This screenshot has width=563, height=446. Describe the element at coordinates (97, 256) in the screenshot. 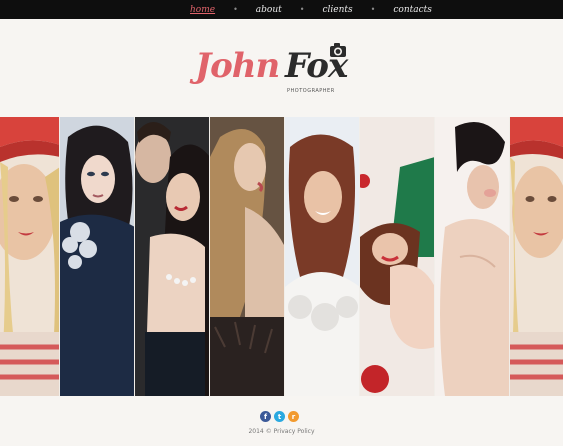

I see `photo-woman-feather-dress` at that location.